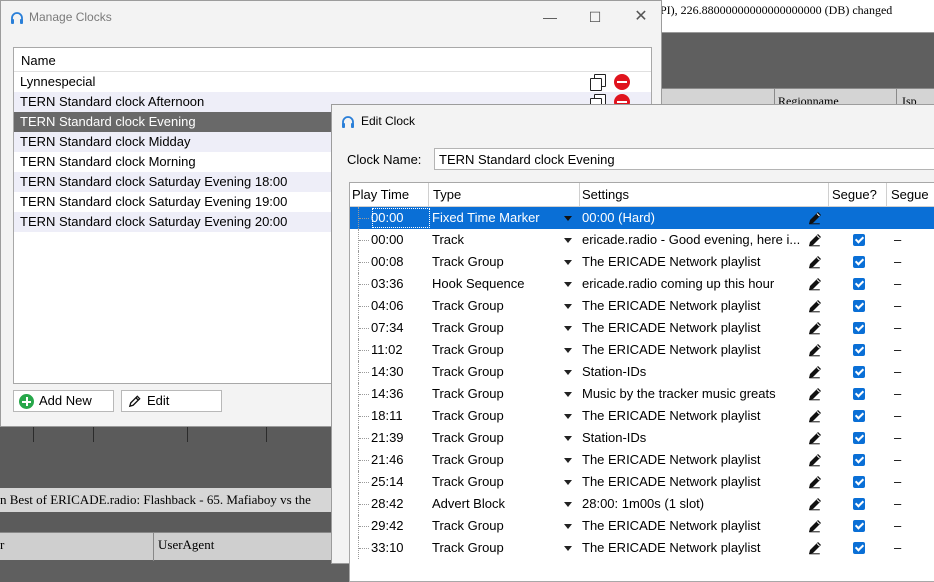 The width and height of the screenshot is (934, 582). I want to click on copy-icon, so click(598, 82).